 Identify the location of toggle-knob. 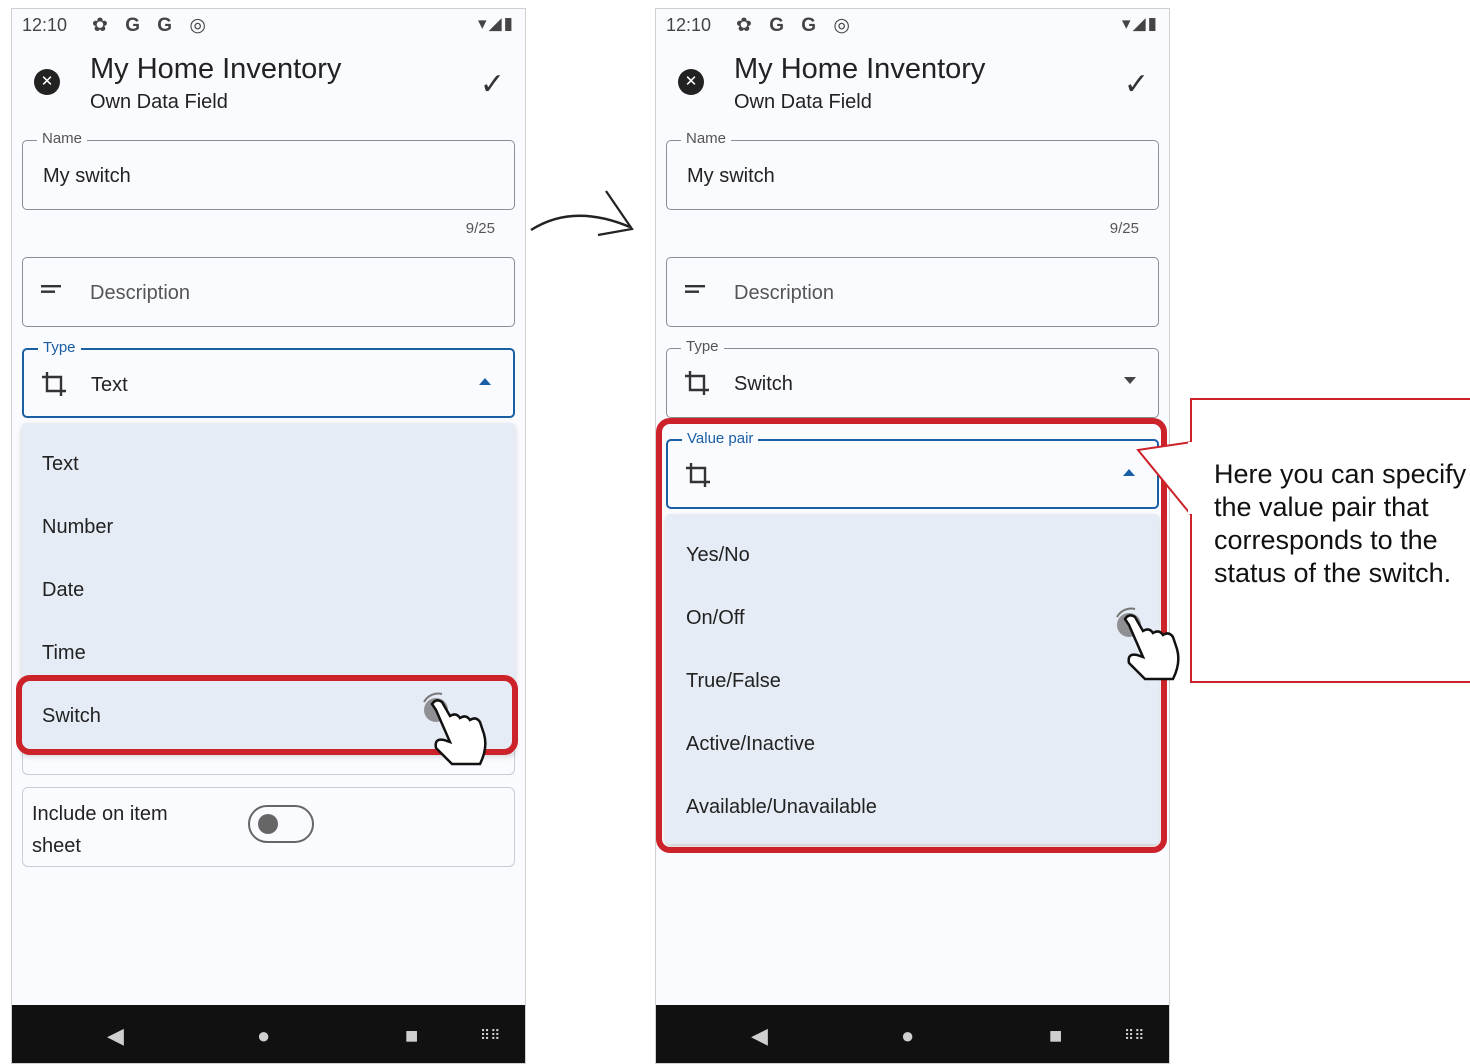
(268, 824).